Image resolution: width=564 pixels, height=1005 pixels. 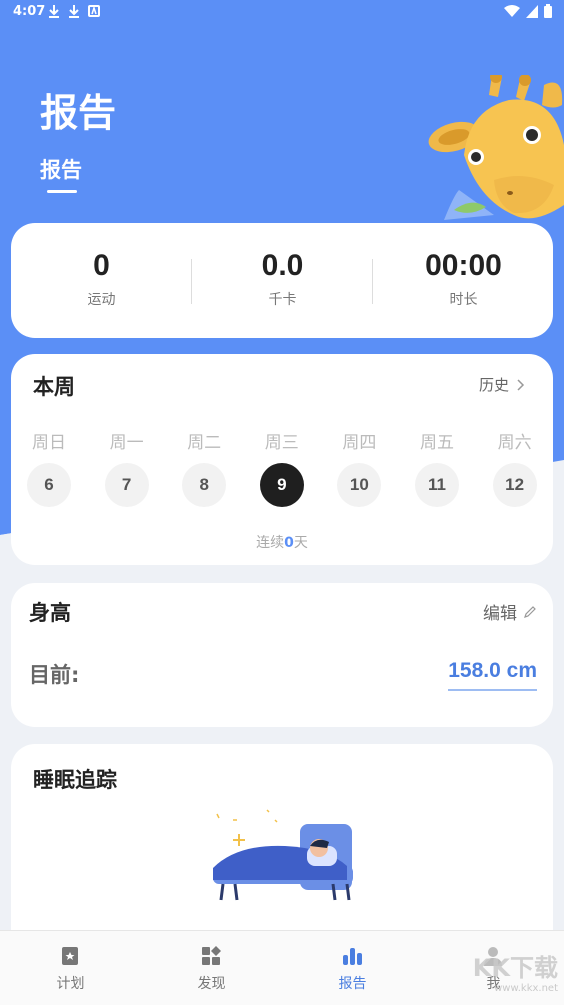 I want to click on current-label: 目前:, so click(x=54, y=675).